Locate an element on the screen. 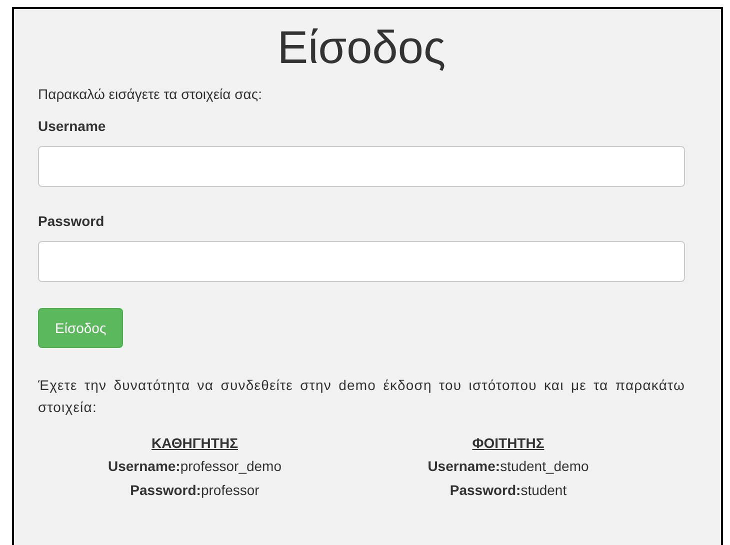 The image size is (730, 545). credential-line: Username:professor_demo is located at coordinates (195, 466).